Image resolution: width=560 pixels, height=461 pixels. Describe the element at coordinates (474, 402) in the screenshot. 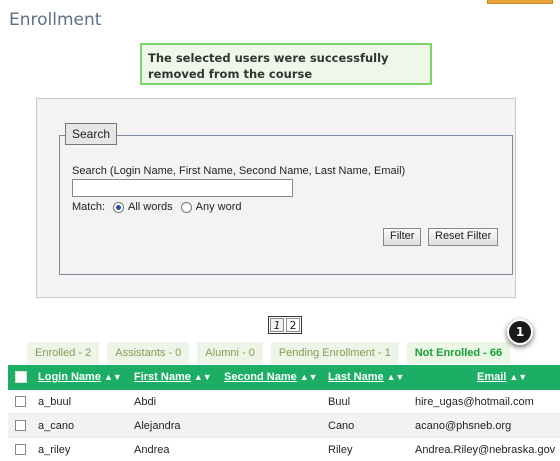

I see `cell-email: hire_ugas@hotmail.com` at that location.